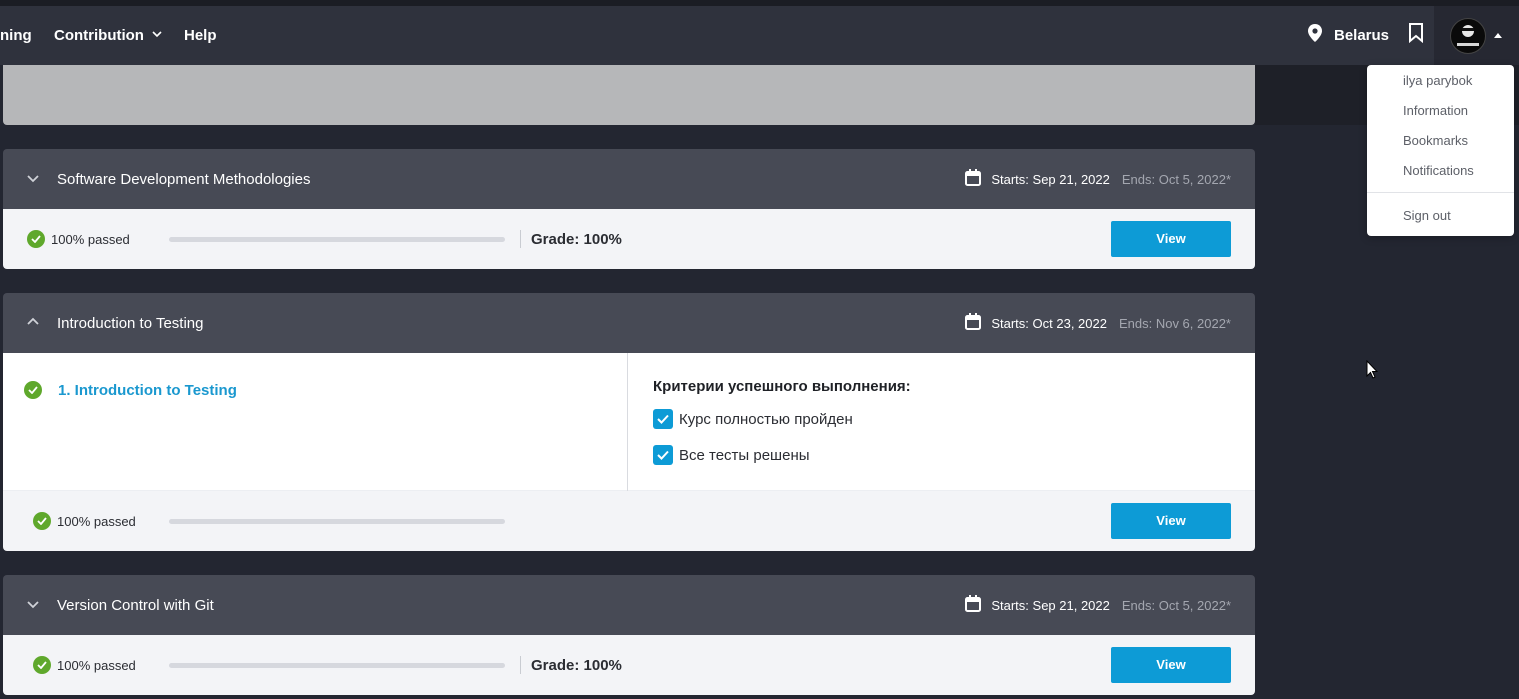  Describe the element at coordinates (1498, 35) in the screenshot. I see `caret-up-icon` at that location.